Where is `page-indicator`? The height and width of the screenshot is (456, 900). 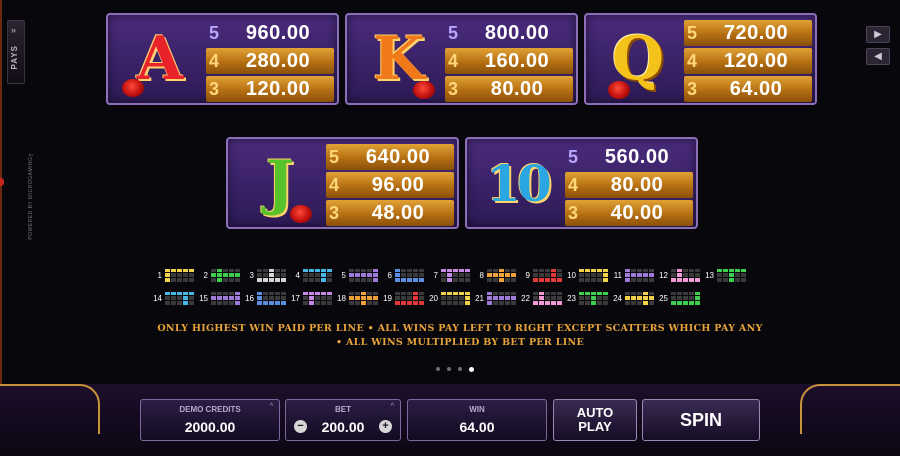 page-indicator is located at coordinates (455, 369).